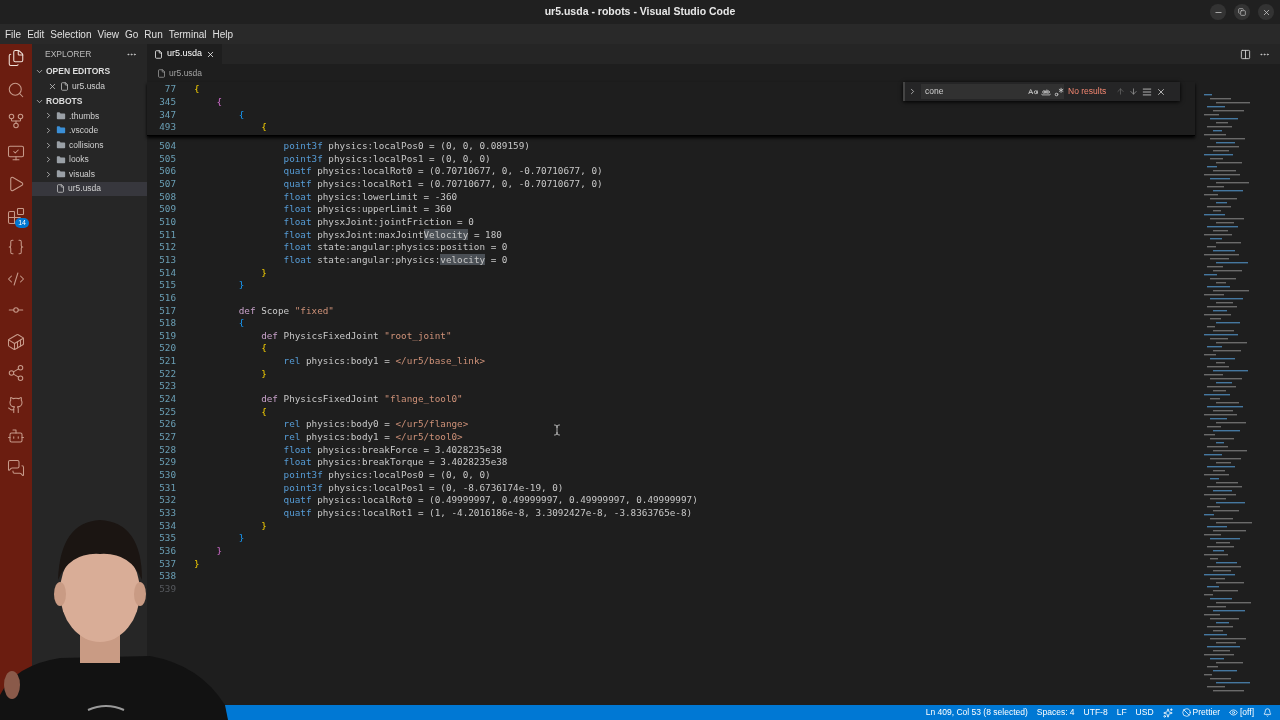  What do you see at coordinates (167, 114) in the screenshot?
I see `line-number: 347` at bounding box center [167, 114].